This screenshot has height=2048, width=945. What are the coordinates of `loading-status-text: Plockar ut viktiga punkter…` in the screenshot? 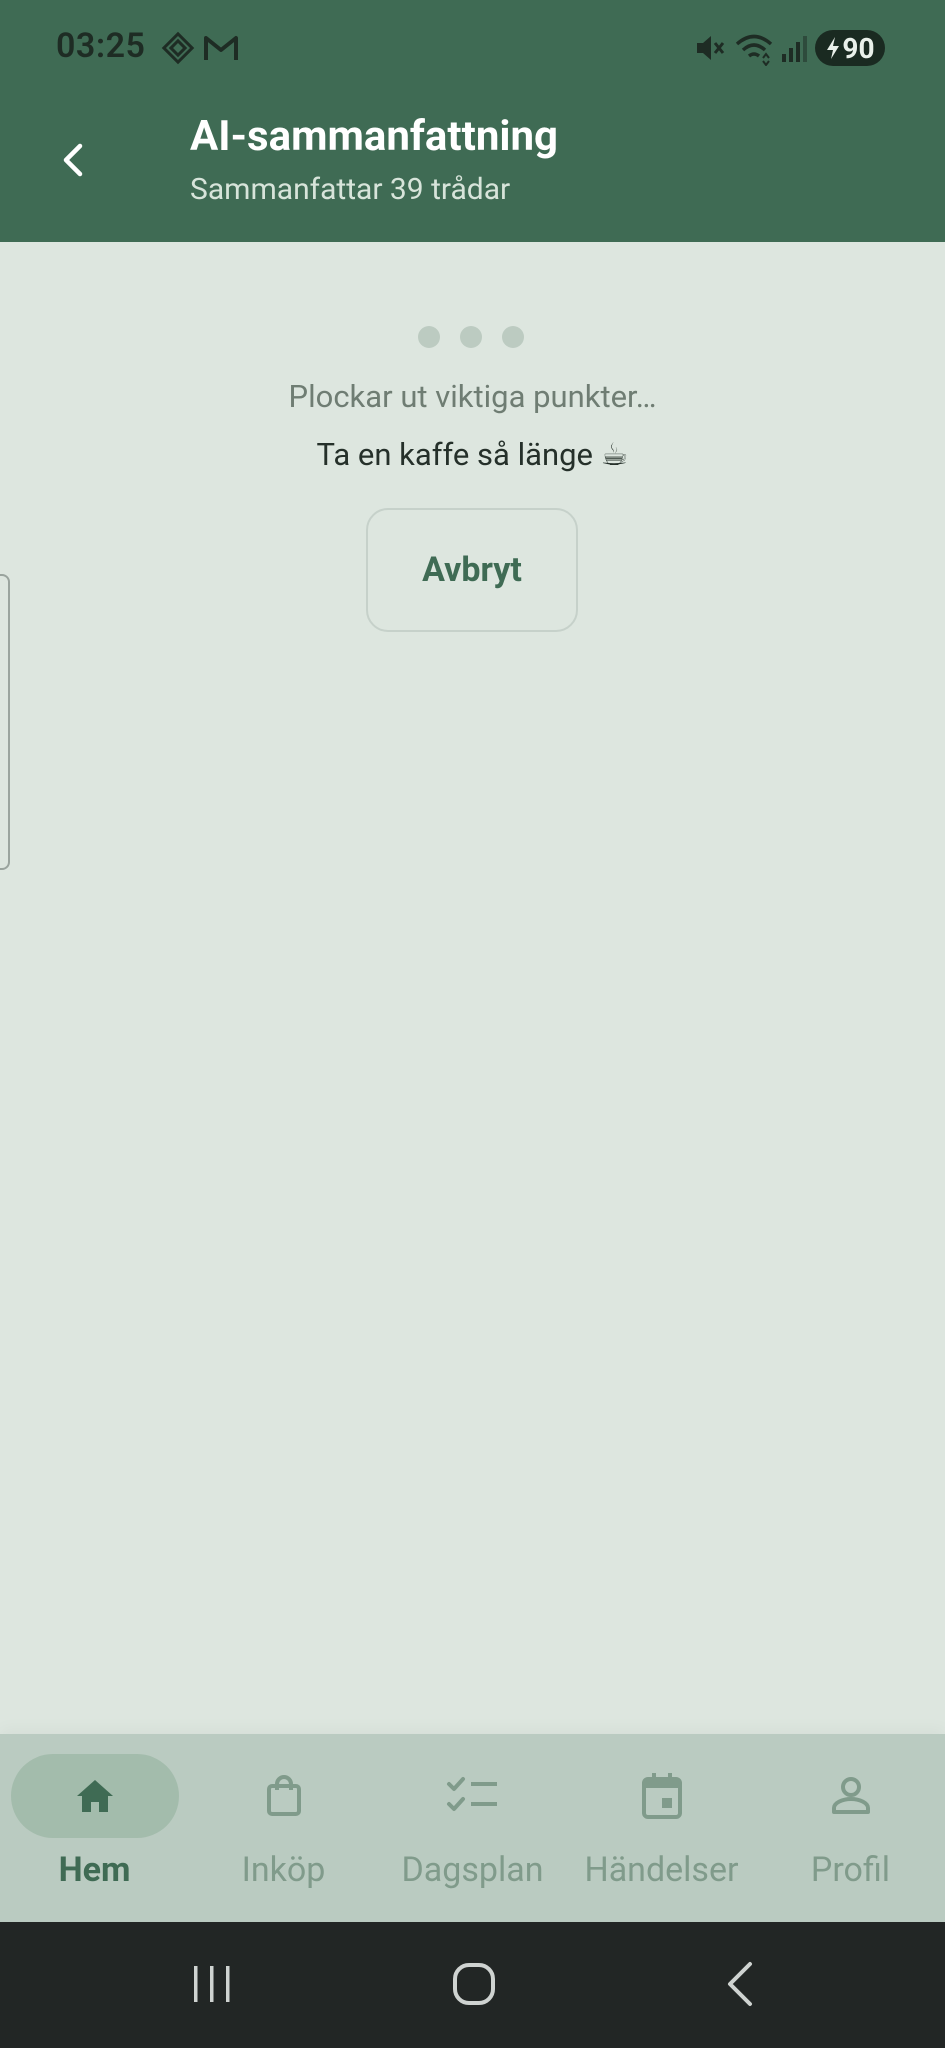 It's located at (472, 396).